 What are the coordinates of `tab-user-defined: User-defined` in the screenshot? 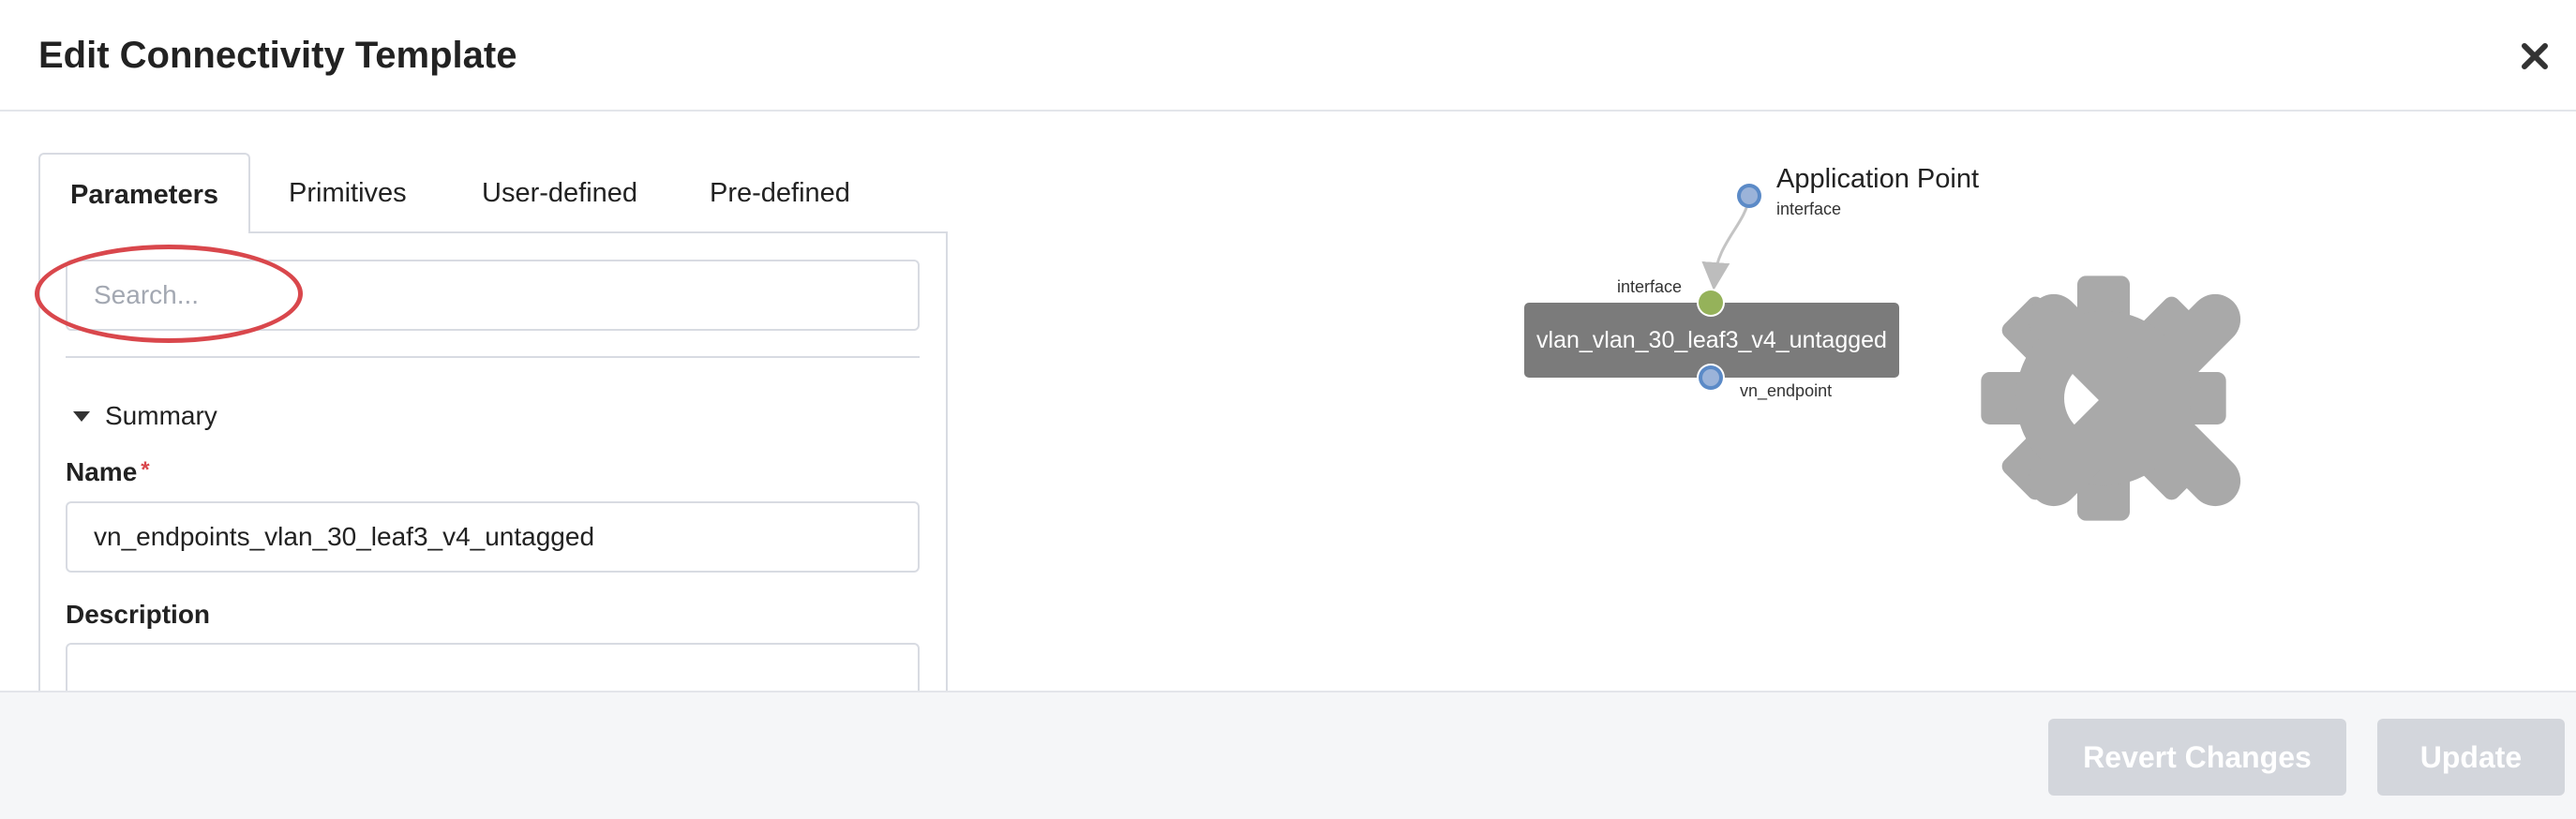 It's located at (560, 193).